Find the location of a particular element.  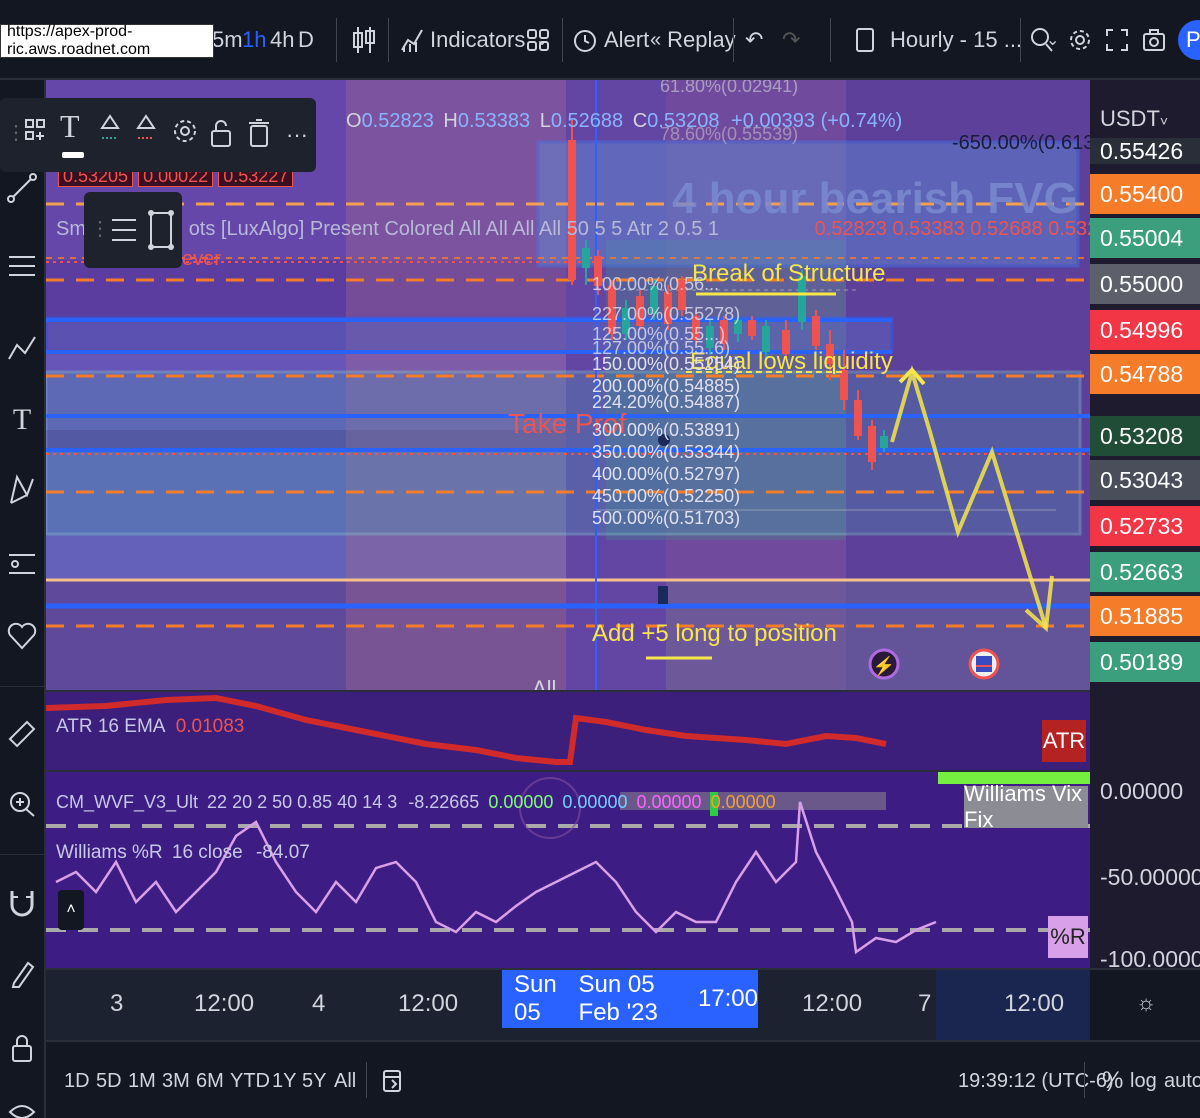

oscillator-axis: 0.00000 -50.00000 -100.00000 is located at coordinates (1145, 829).